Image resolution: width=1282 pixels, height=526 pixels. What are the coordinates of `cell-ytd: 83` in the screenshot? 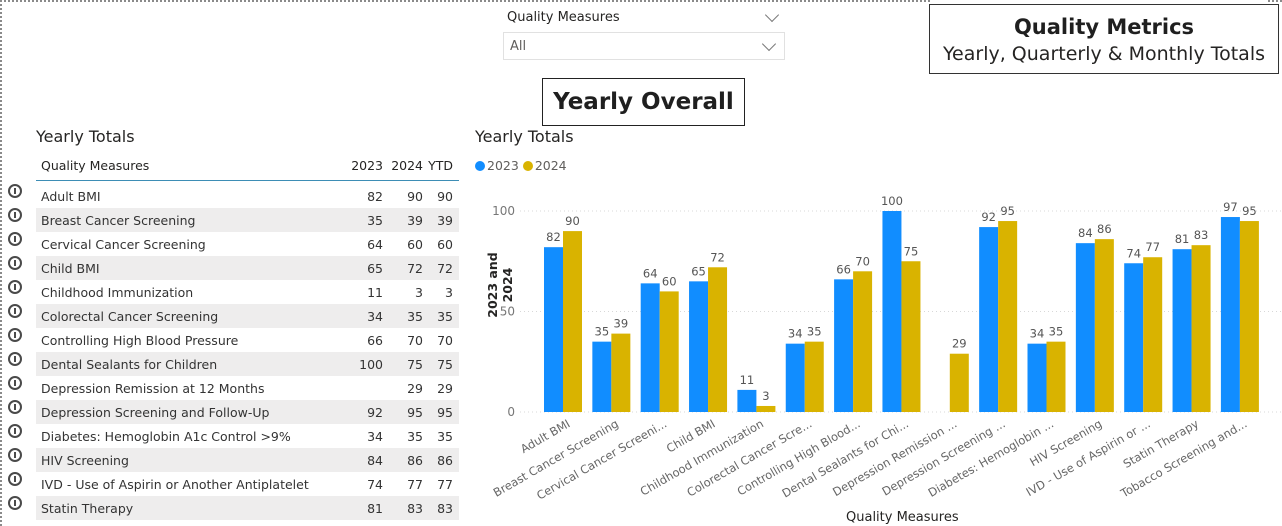 It's located at (445, 508).